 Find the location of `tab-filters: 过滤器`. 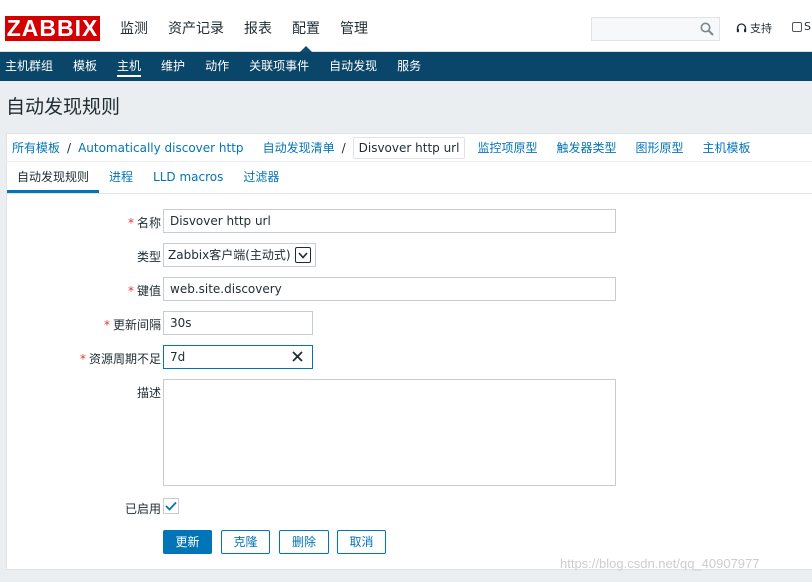

tab-filters: 过滤器 is located at coordinates (261, 177).